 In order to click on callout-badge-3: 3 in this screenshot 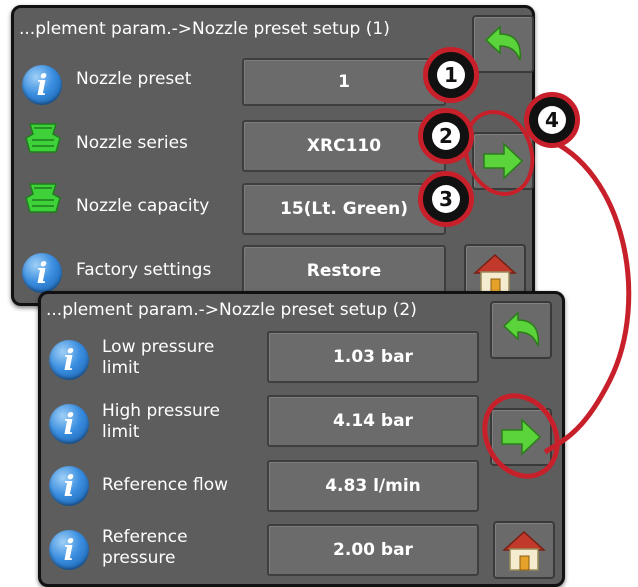, I will do `click(446, 199)`.